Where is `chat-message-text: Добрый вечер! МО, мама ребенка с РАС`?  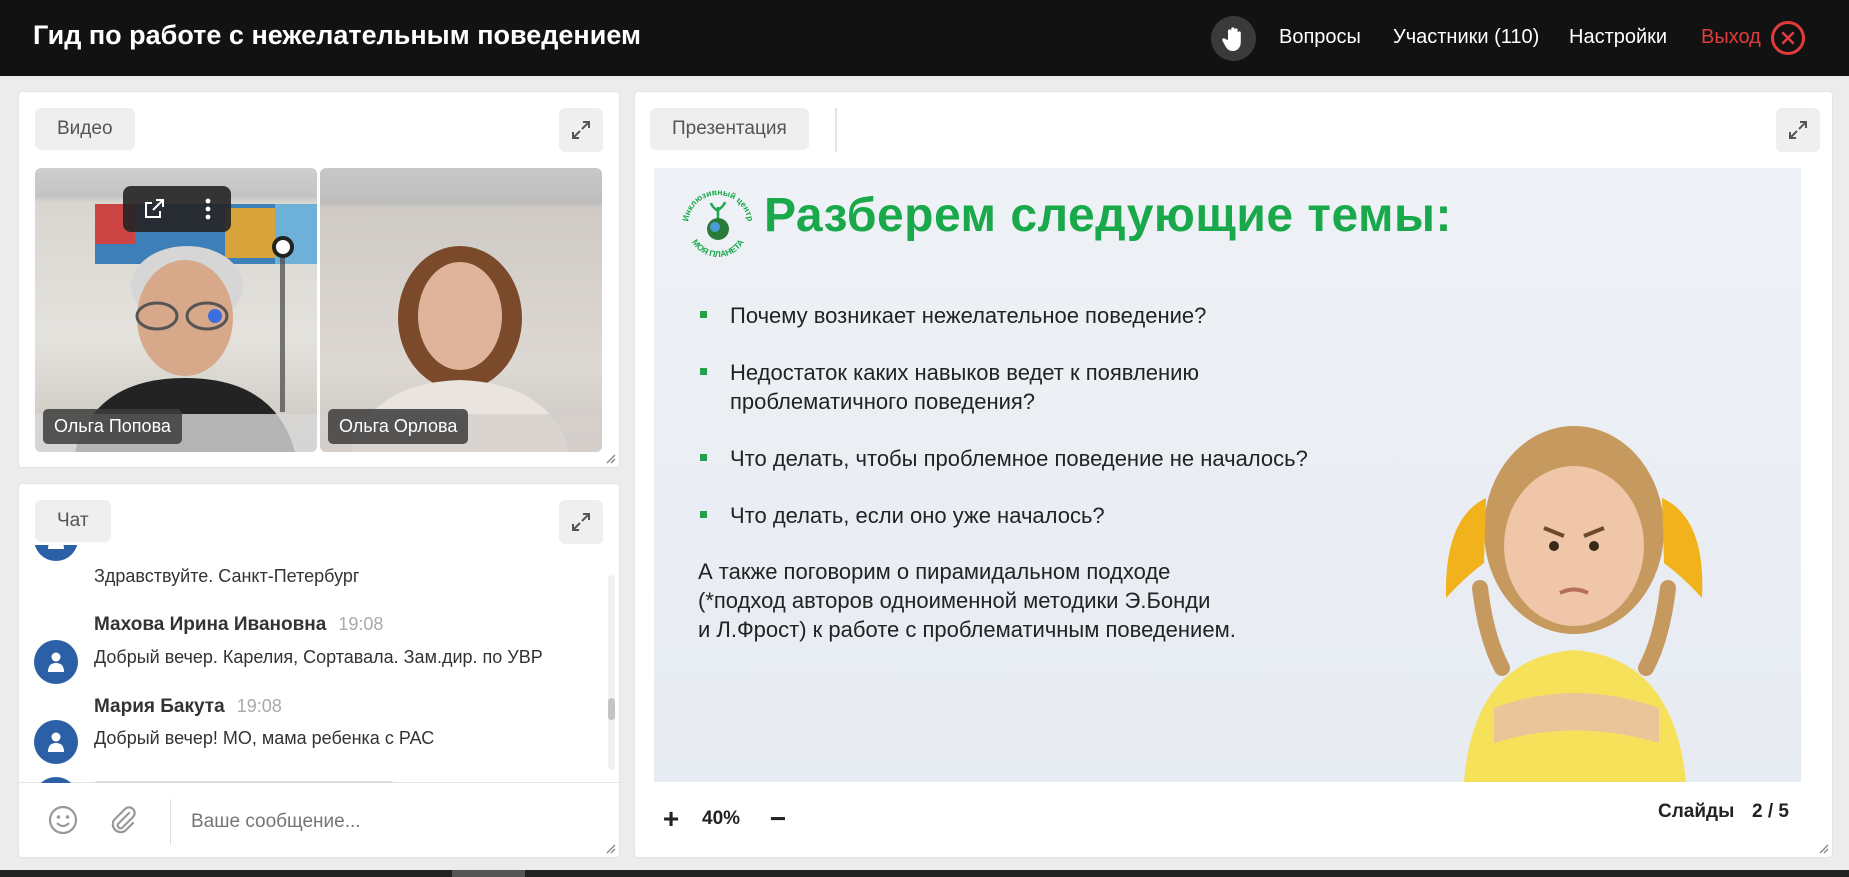 chat-message-text: Добрый вечер! МО, мама ребенка с РАС is located at coordinates (264, 738).